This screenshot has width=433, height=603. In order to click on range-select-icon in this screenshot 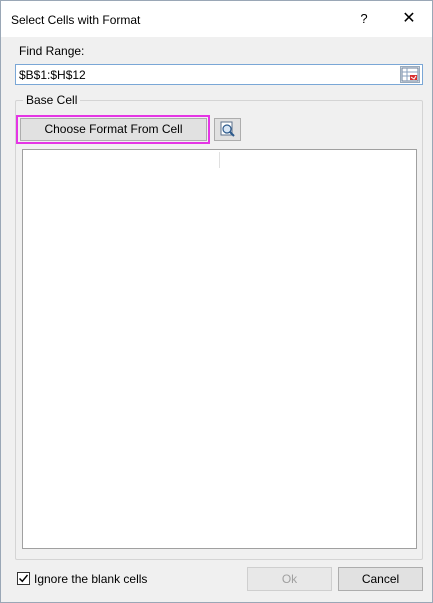, I will do `click(410, 74)`.